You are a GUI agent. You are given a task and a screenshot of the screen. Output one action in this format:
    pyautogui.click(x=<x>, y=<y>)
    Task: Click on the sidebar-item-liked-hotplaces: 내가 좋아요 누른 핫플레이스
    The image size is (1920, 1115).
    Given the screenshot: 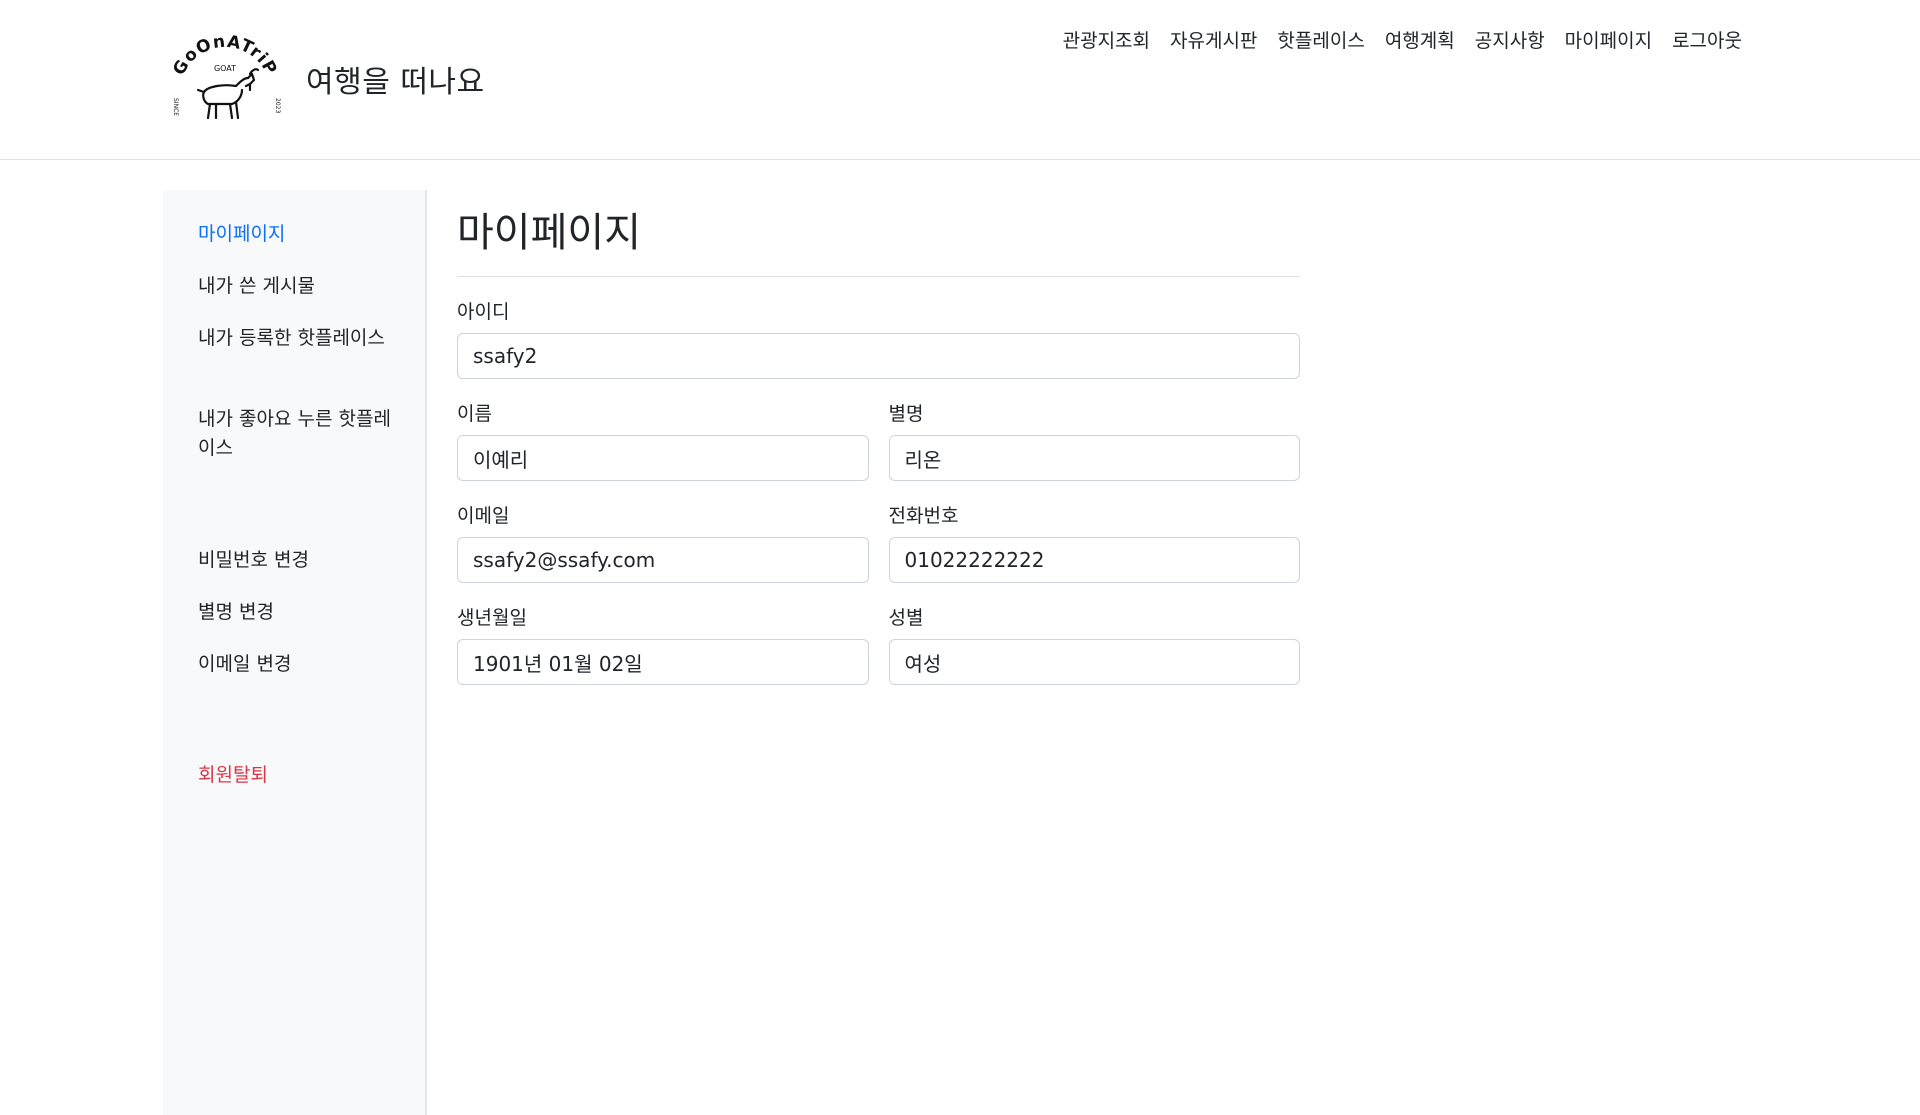 What is the action you would take?
    pyautogui.click(x=298, y=434)
    